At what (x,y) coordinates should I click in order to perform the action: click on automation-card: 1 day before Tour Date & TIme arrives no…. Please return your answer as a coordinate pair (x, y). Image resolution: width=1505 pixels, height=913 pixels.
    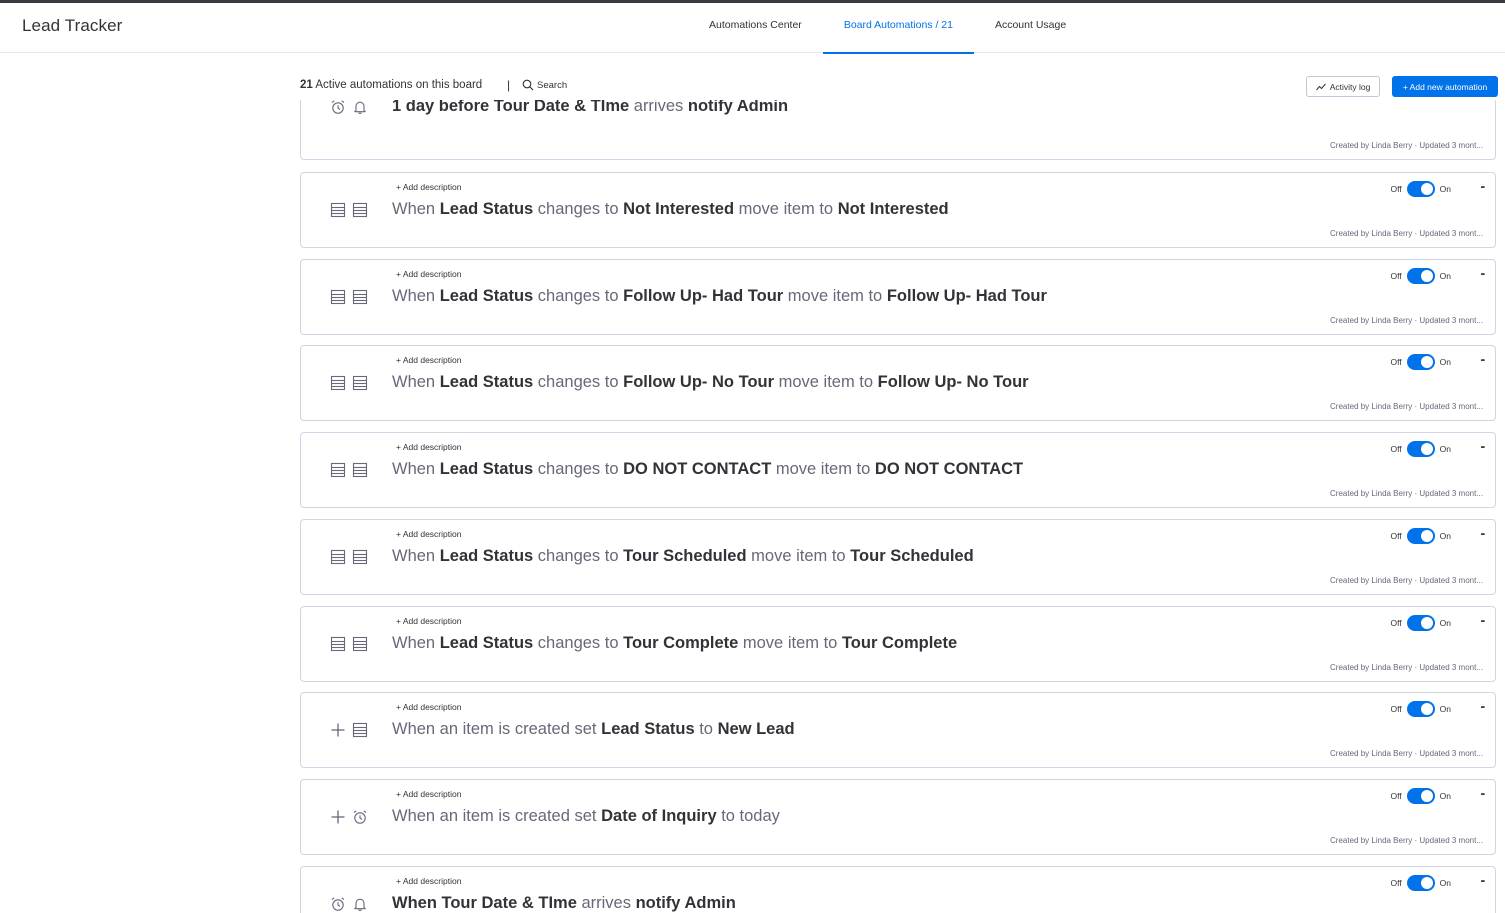
    Looking at the image, I should click on (898, 130).